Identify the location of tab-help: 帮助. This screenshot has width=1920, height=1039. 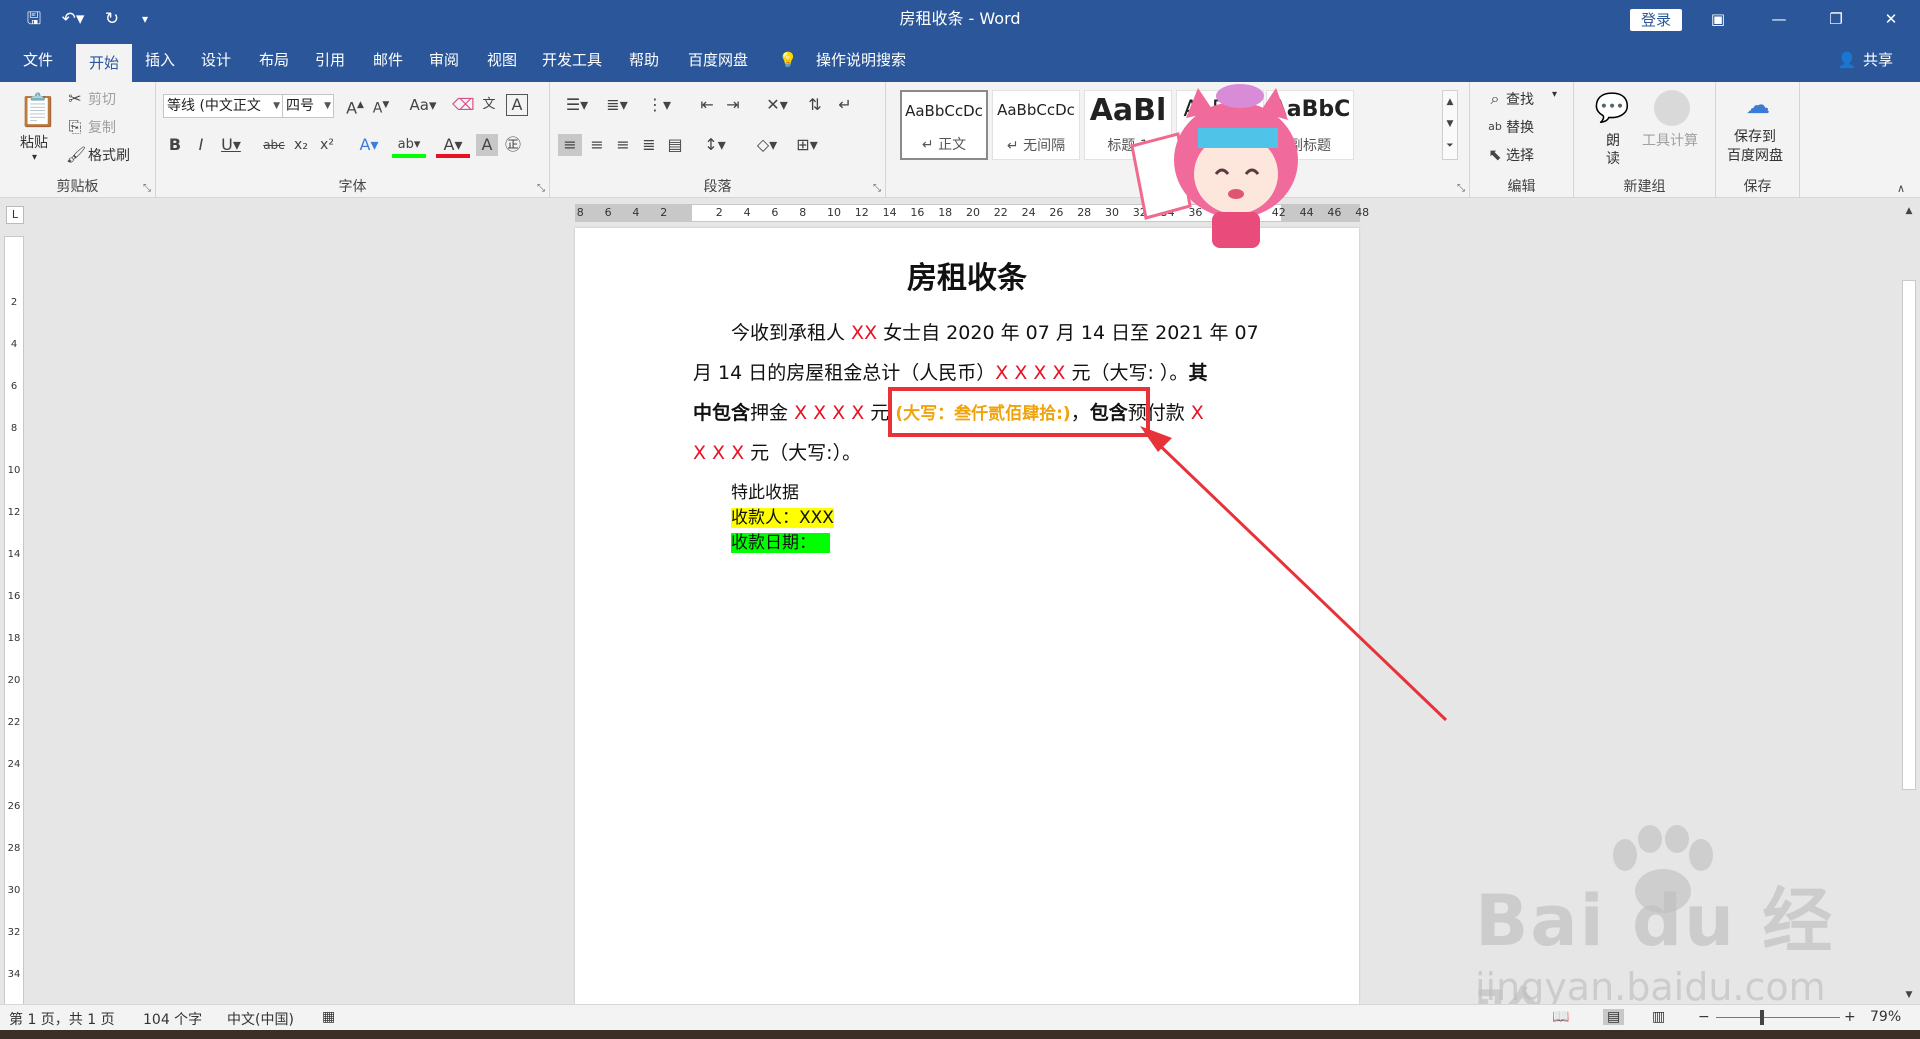
(644, 60).